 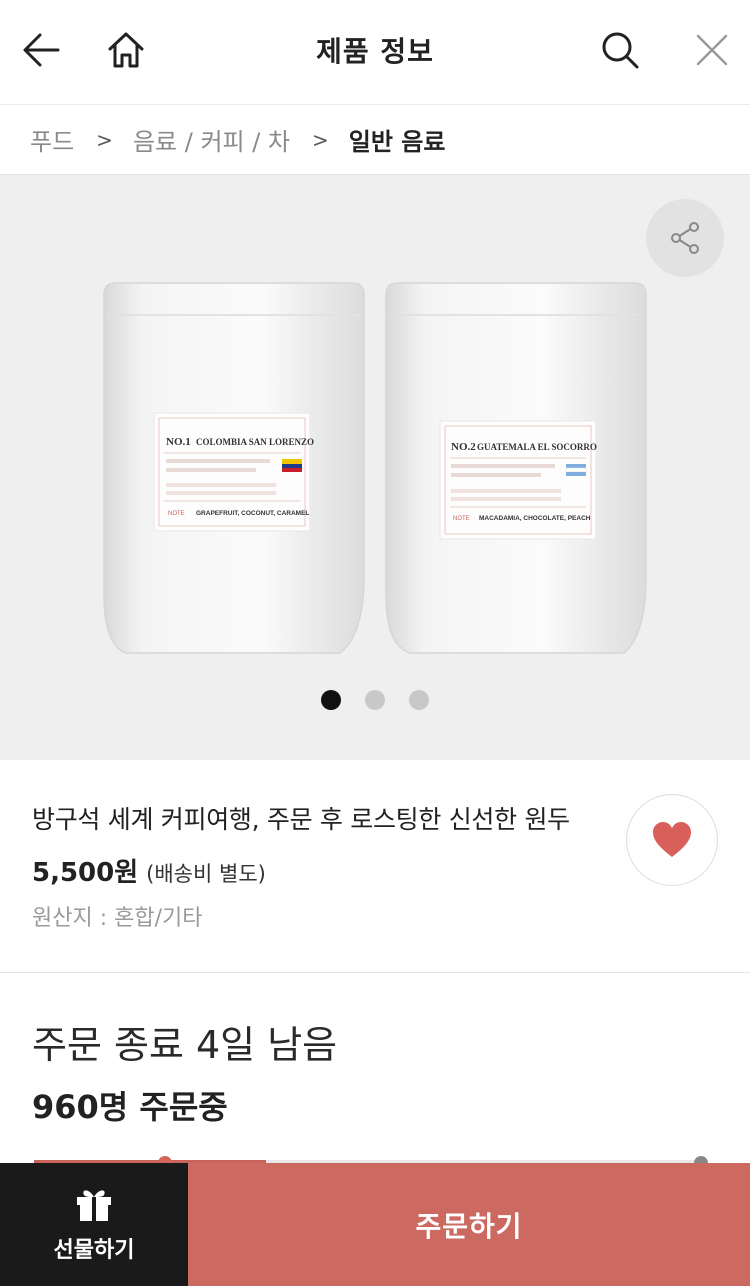 What do you see at coordinates (94, 1205) in the screenshot?
I see `gift-icon` at bounding box center [94, 1205].